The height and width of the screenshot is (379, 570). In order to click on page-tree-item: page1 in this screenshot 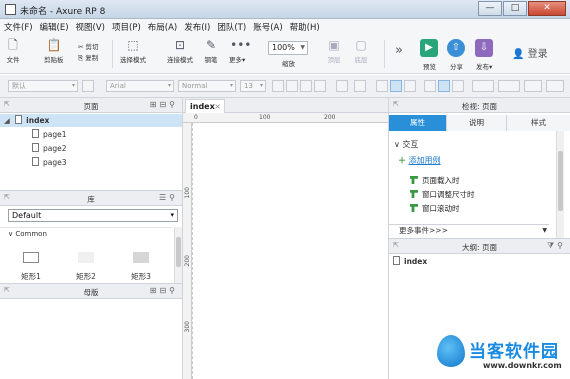, I will do `click(91, 134)`.